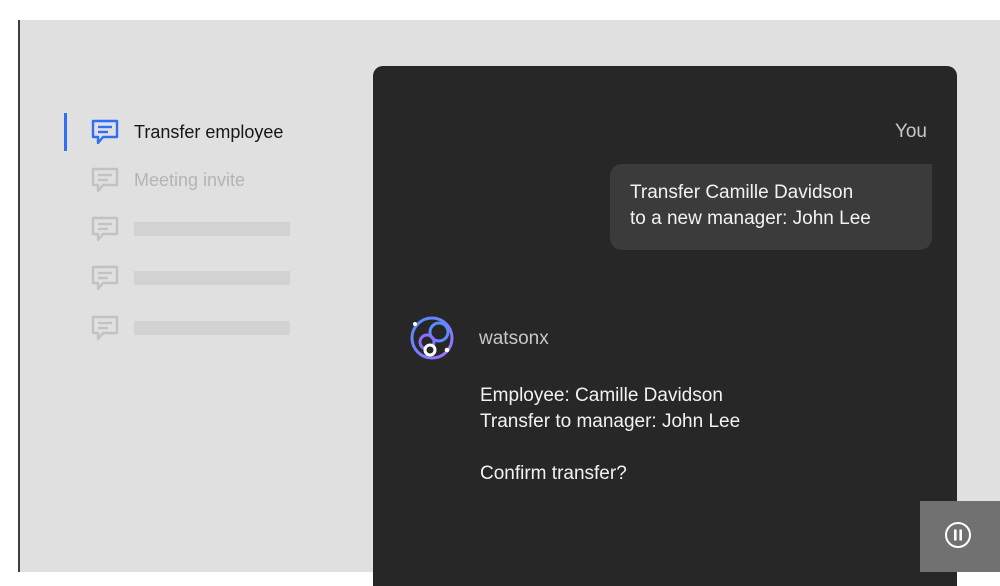 The image size is (1000, 586). I want to click on sidebar-item-label: Meeting invite, so click(190, 179).